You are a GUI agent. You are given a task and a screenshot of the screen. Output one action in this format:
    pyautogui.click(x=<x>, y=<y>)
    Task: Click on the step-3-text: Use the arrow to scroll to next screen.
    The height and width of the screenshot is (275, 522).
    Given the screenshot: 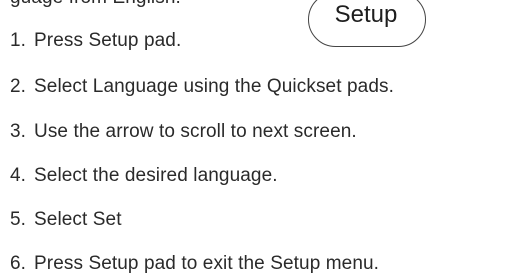 What is the action you would take?
    pyautogui.click(x=195, y=131)
    